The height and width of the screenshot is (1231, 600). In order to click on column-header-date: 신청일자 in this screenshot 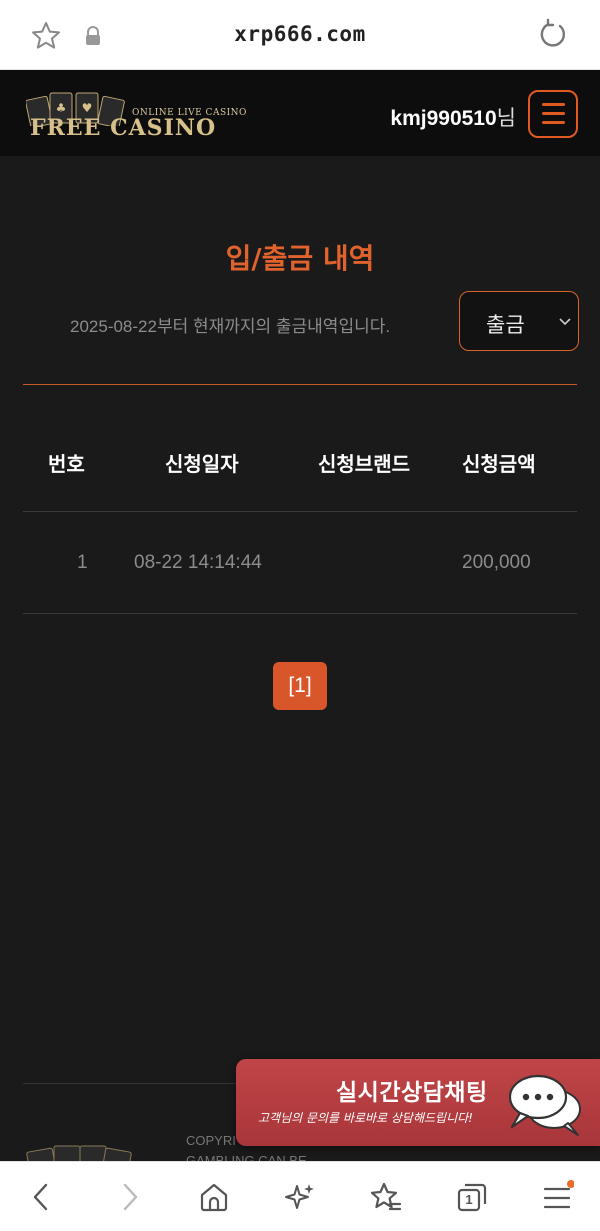, I will do `click(202, 464)`.